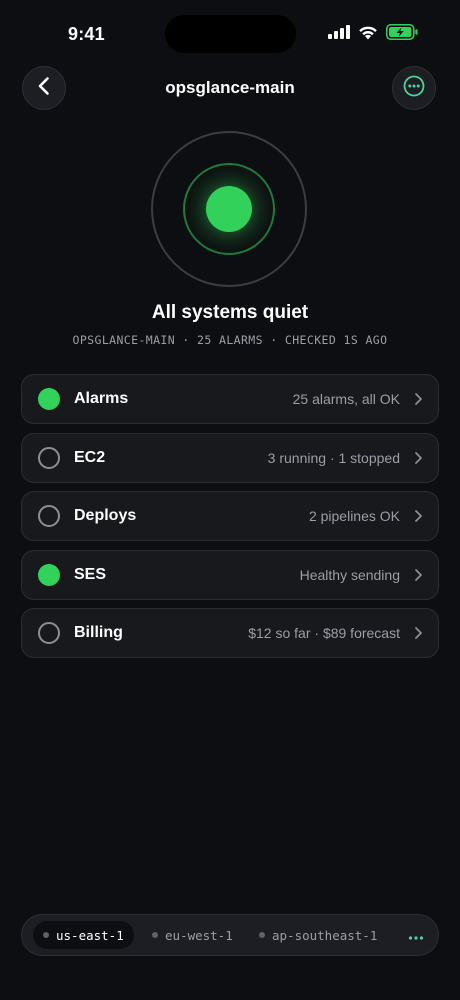 The width and height of the screenshot is (460, 1000). I want to click on status-bar: 9:41, so click(230, 32).